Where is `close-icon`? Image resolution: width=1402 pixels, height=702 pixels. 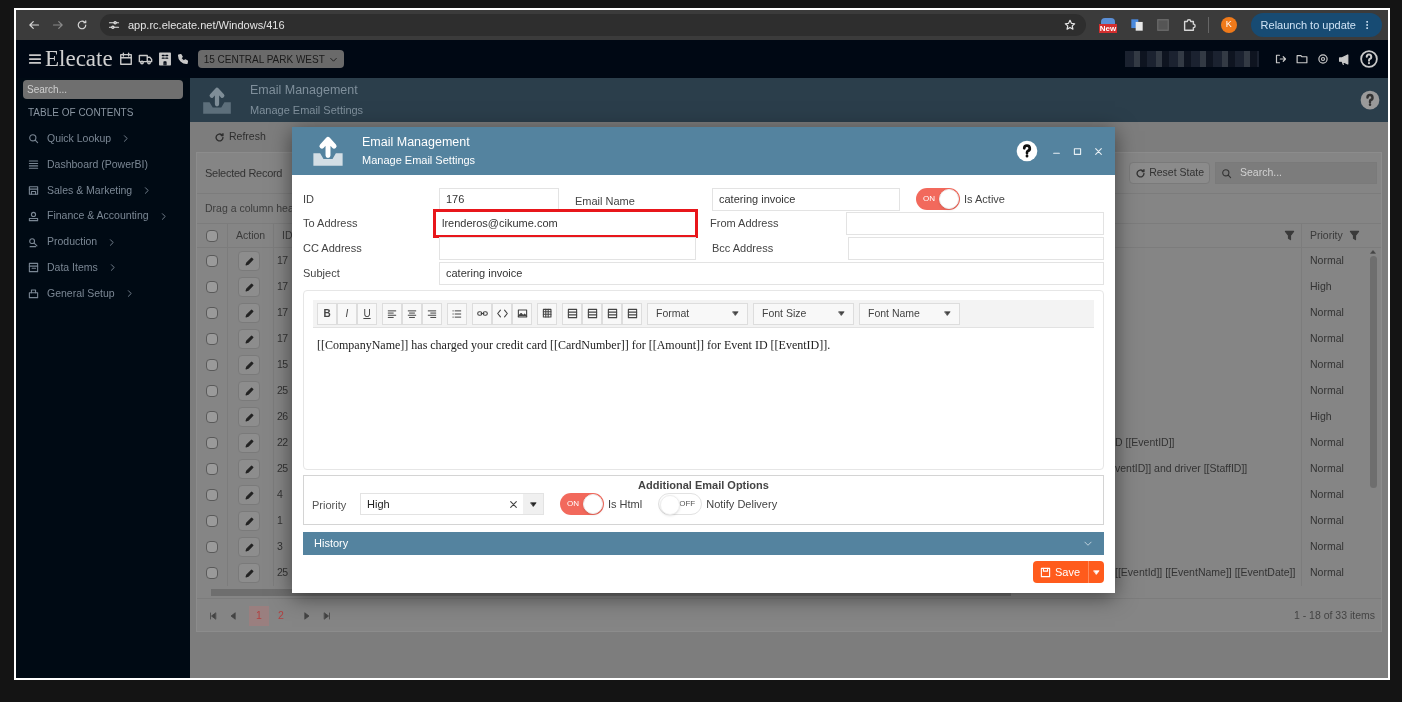 close-icon is located at coordinates (1098, 151).